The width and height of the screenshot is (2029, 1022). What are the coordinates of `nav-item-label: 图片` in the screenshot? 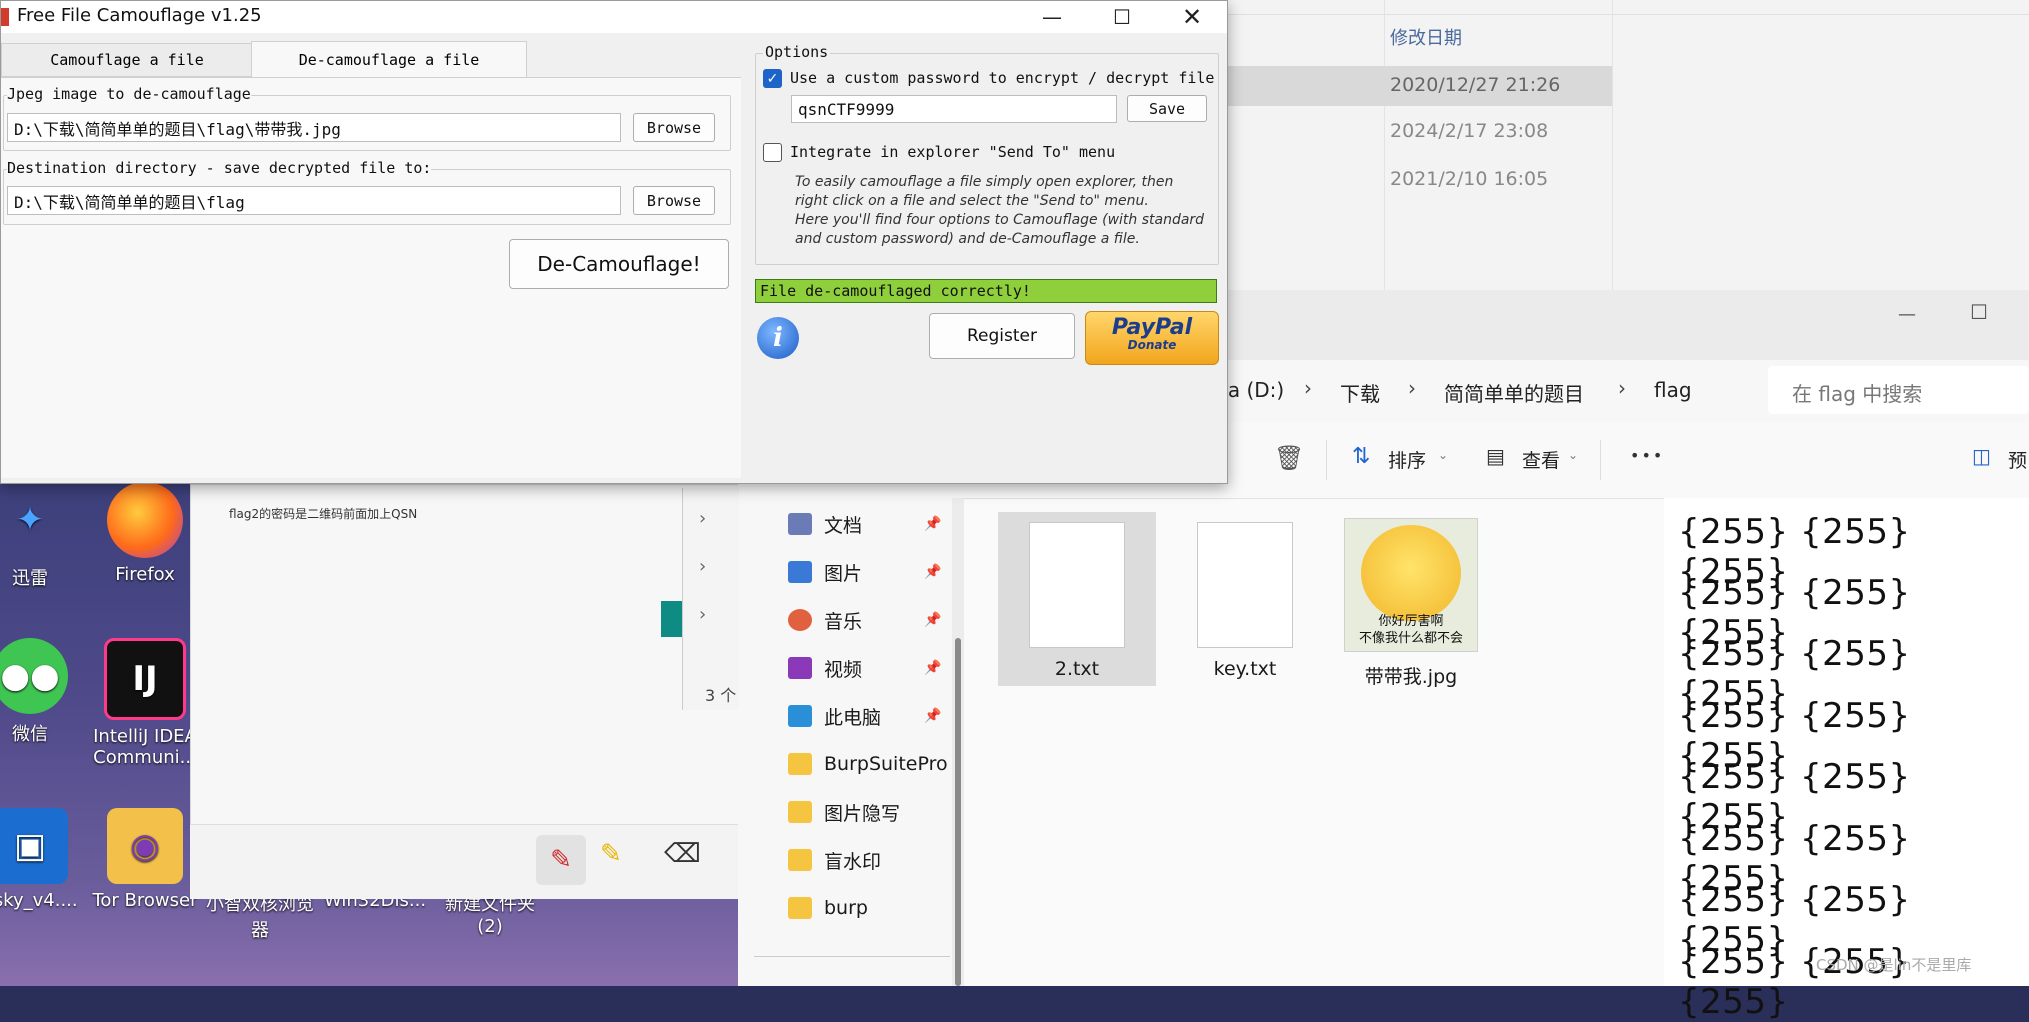 It's located at (843, 573).